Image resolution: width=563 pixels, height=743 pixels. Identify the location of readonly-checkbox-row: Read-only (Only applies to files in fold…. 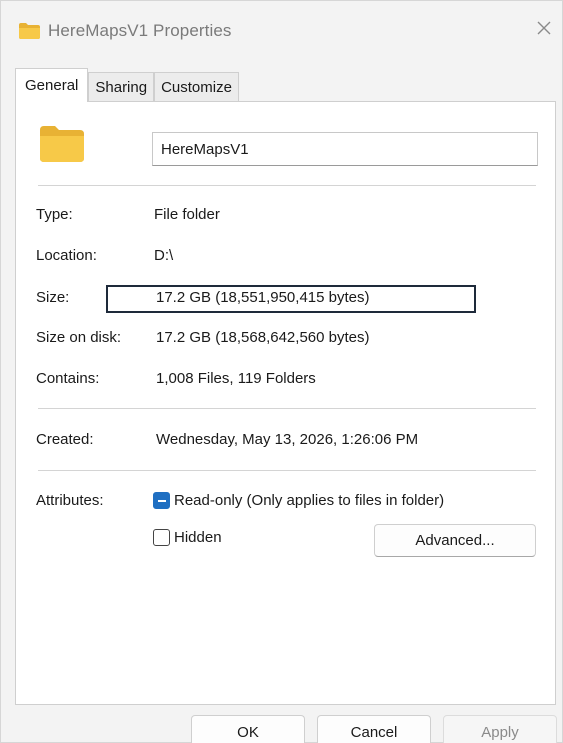
(298, 500).